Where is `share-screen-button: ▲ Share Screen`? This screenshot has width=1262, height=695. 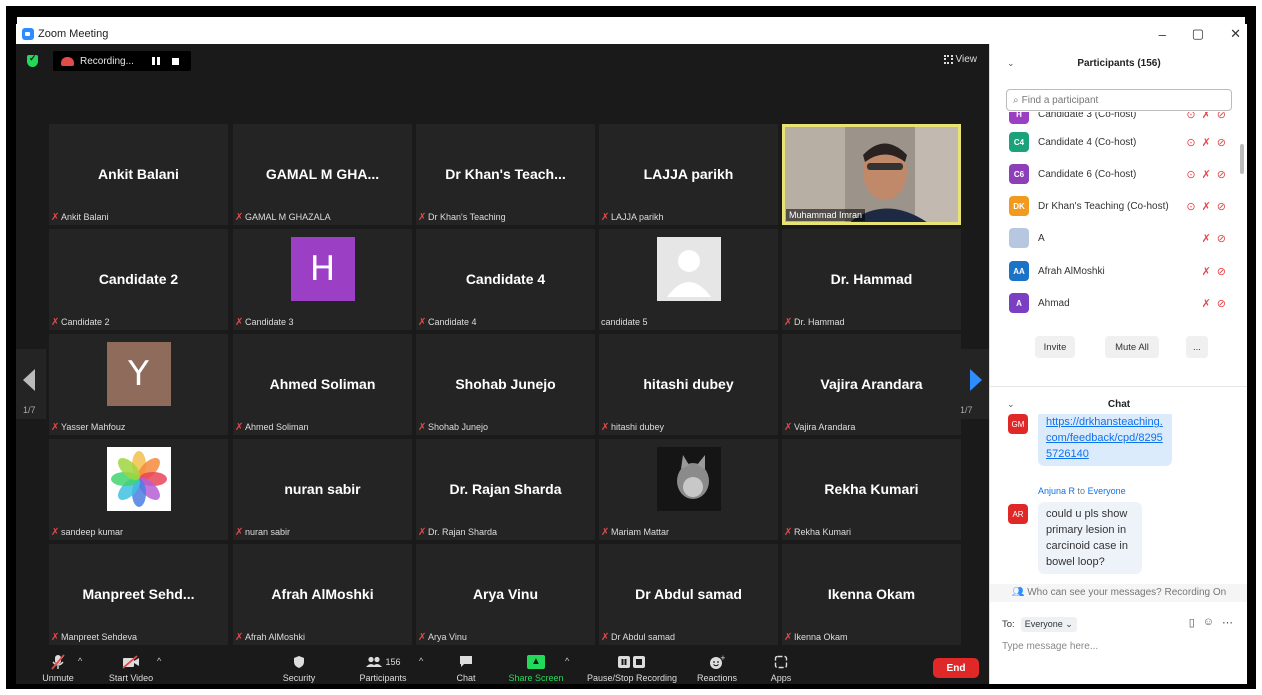
share-screen-button: ▲ Share Screen is located at coordinates (536, 667).